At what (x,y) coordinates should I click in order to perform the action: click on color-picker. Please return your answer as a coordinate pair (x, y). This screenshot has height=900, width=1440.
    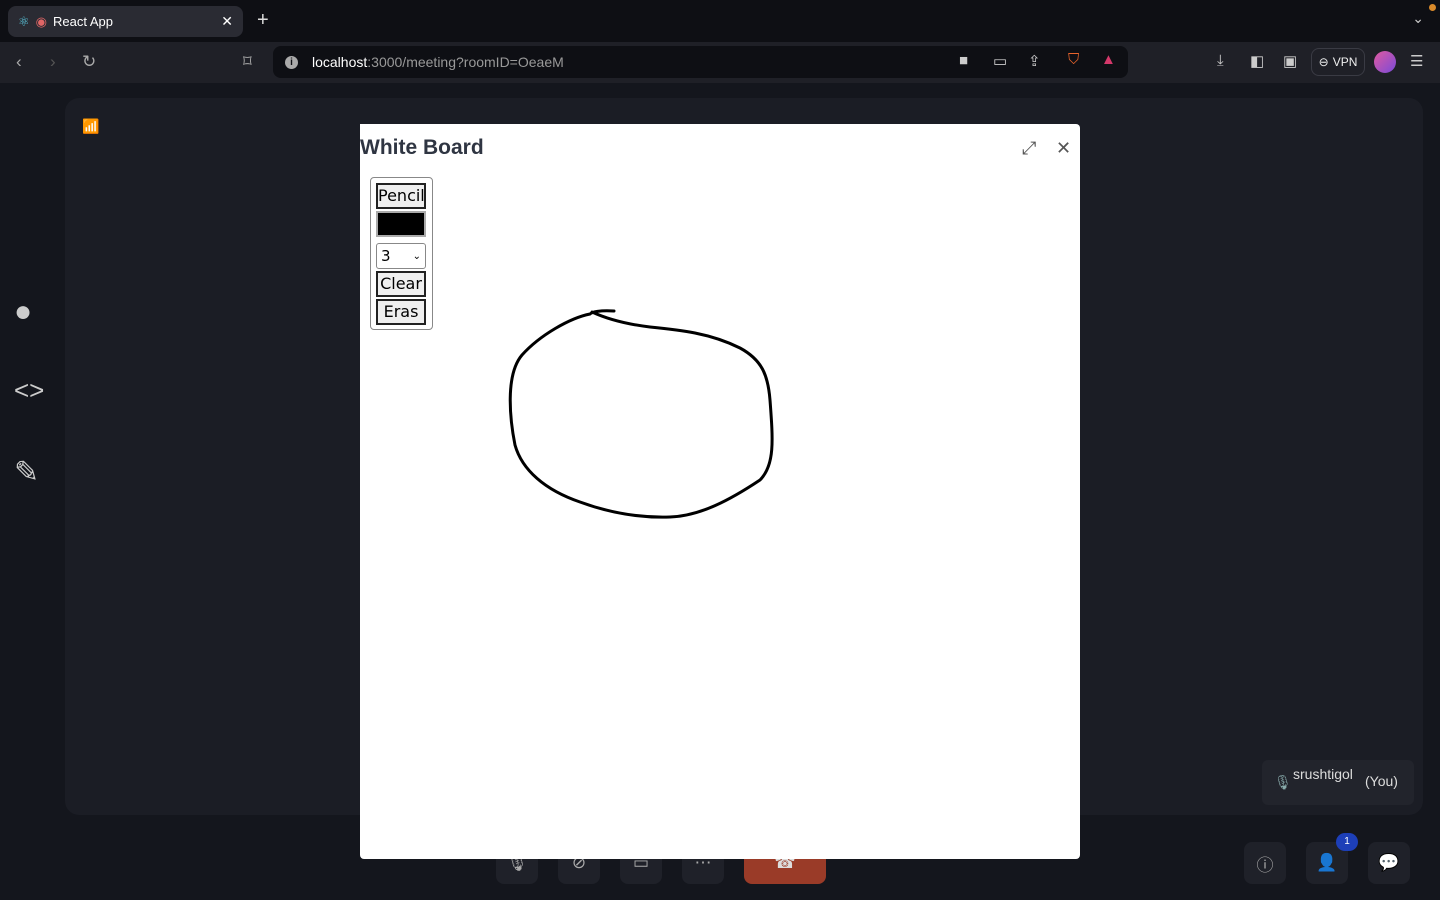
    Looking at the image, I should click on (401, 224).